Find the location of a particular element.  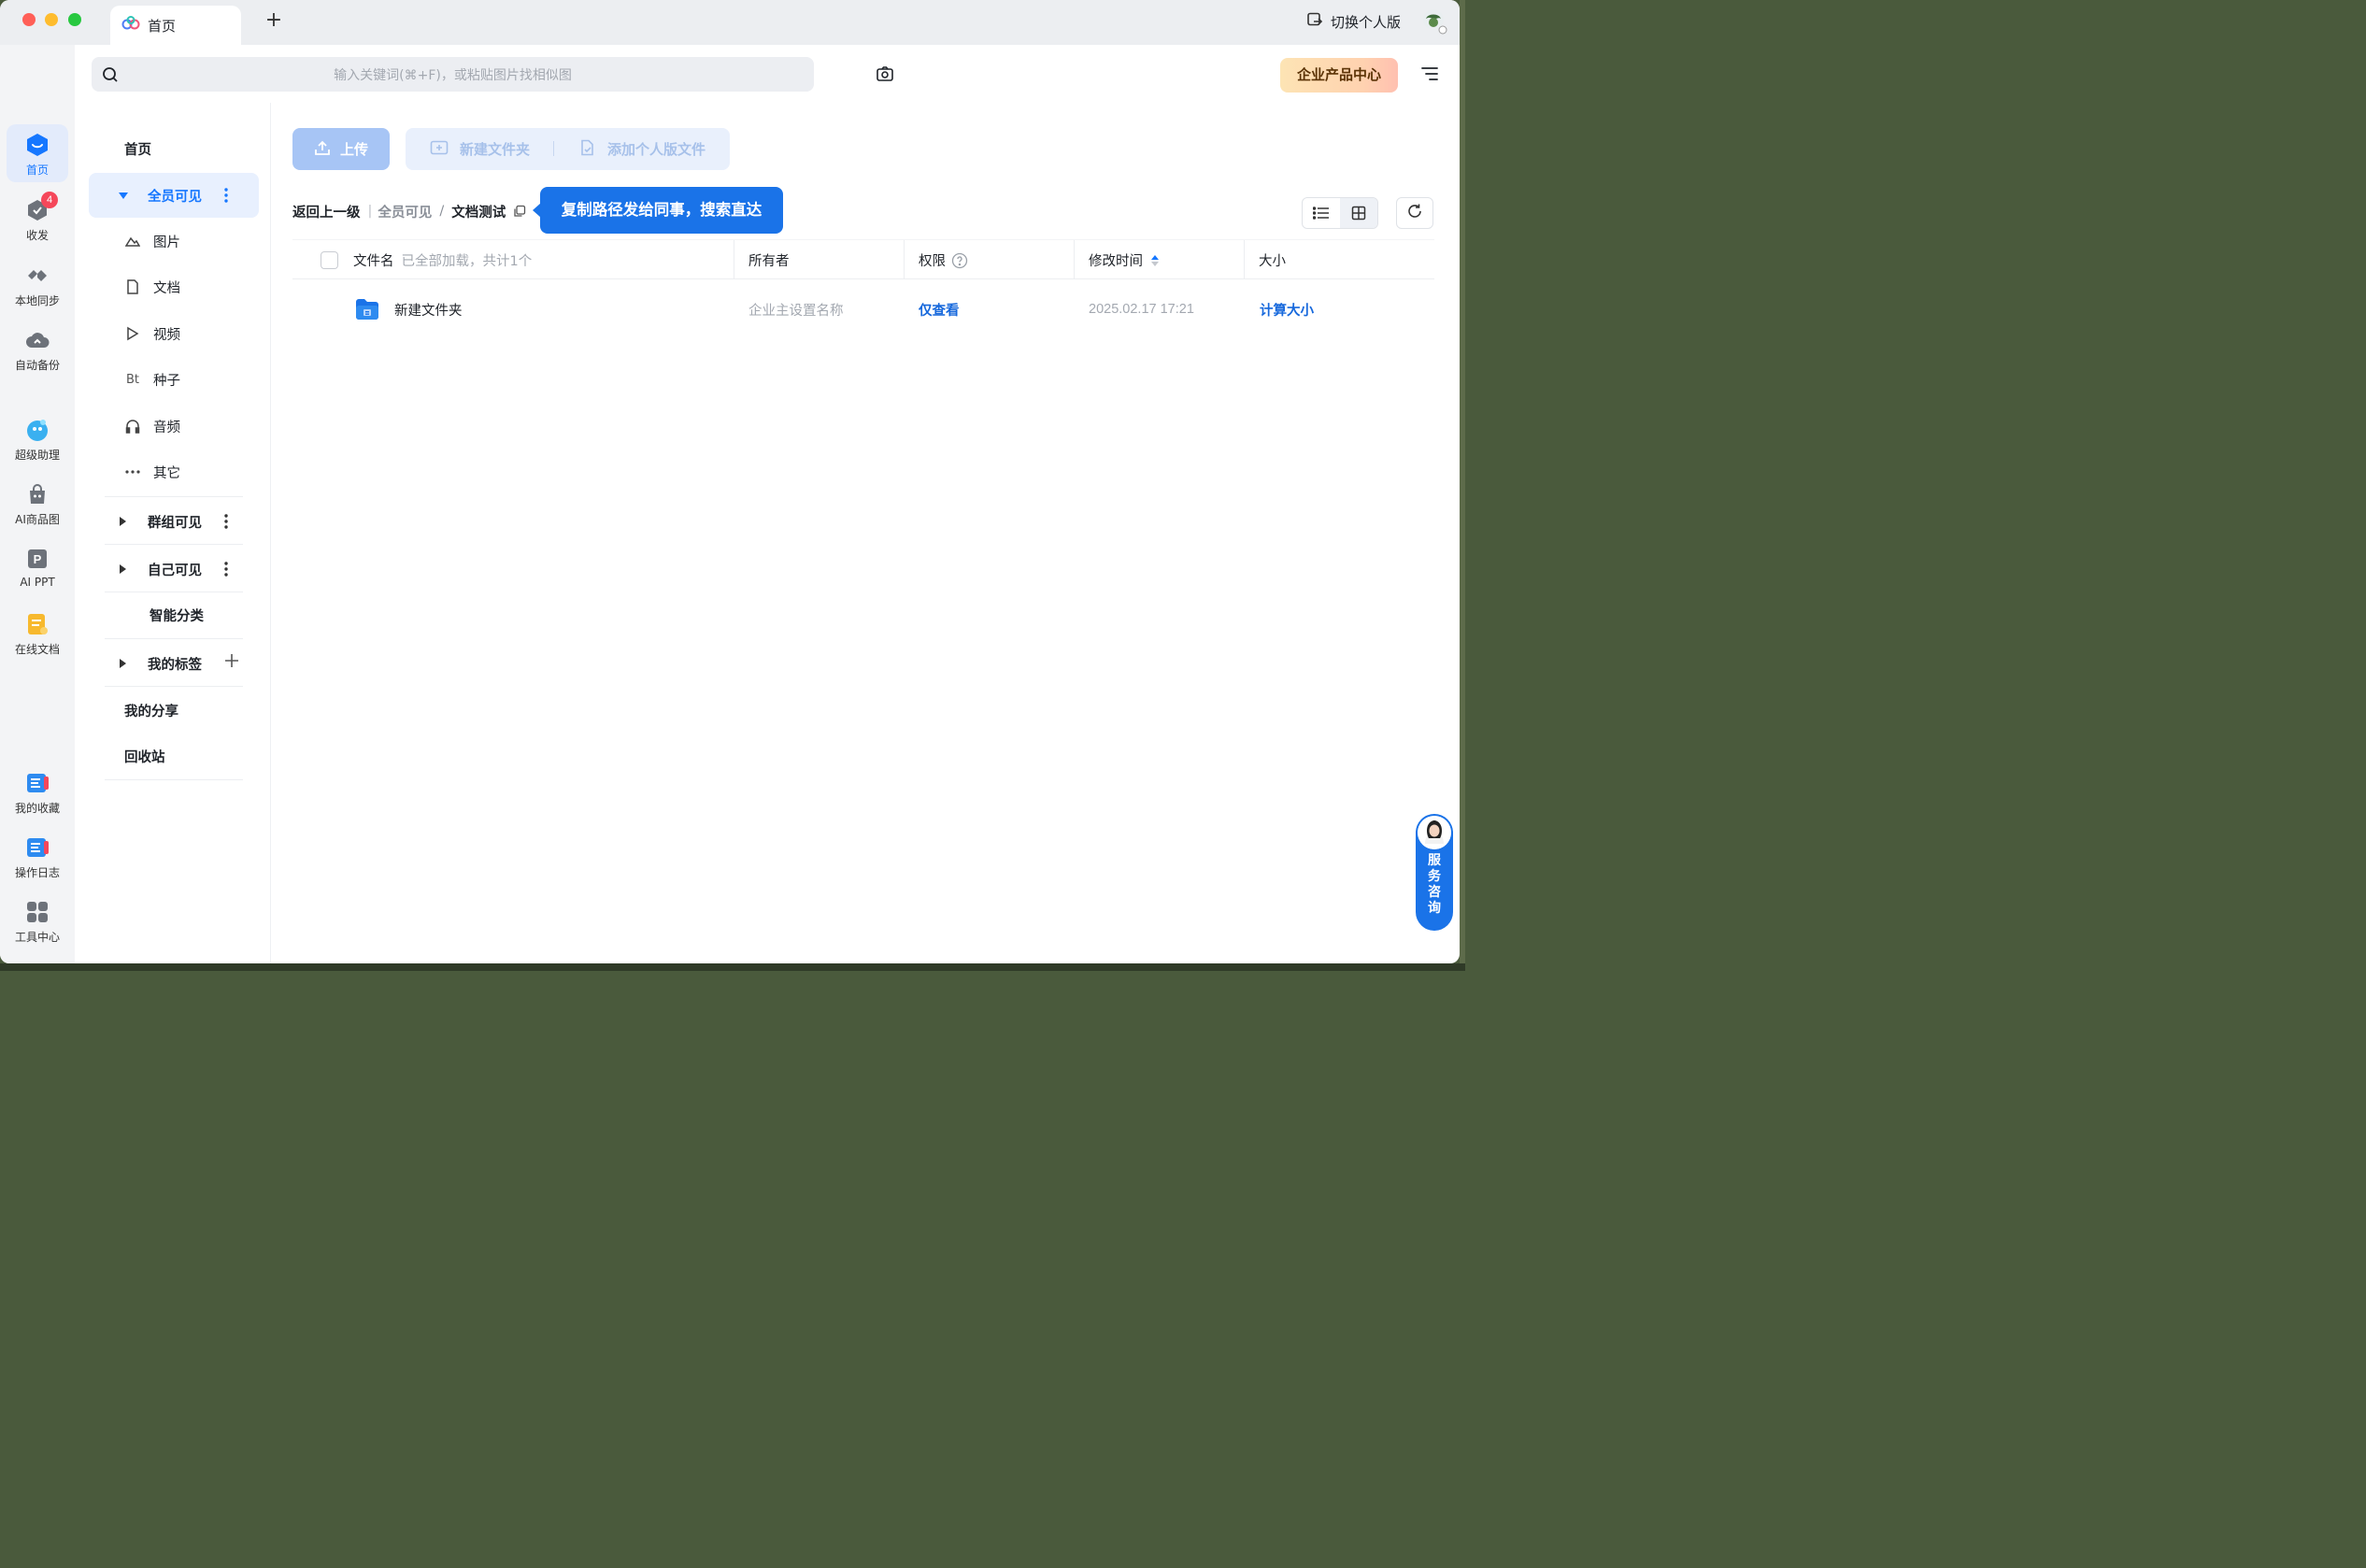

add-personal-label: 添加个人版文件 is located at coordinates (656, 150).